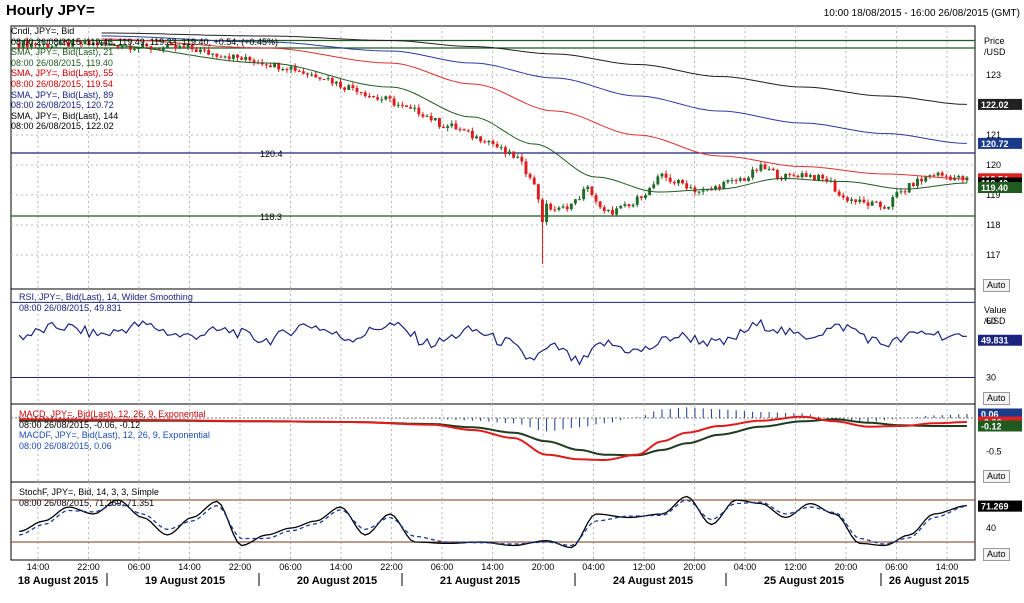 The height and width of the screenshot is (603, 1024). What do you see at coordinates (995, 310) in the screenshot?
I see `rsi-axis-unit: Value` at bounding box center [995, 310].